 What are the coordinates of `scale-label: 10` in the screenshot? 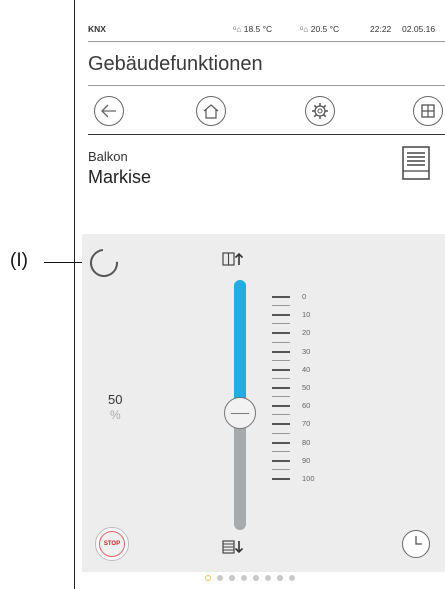 It's located at (306, 315).